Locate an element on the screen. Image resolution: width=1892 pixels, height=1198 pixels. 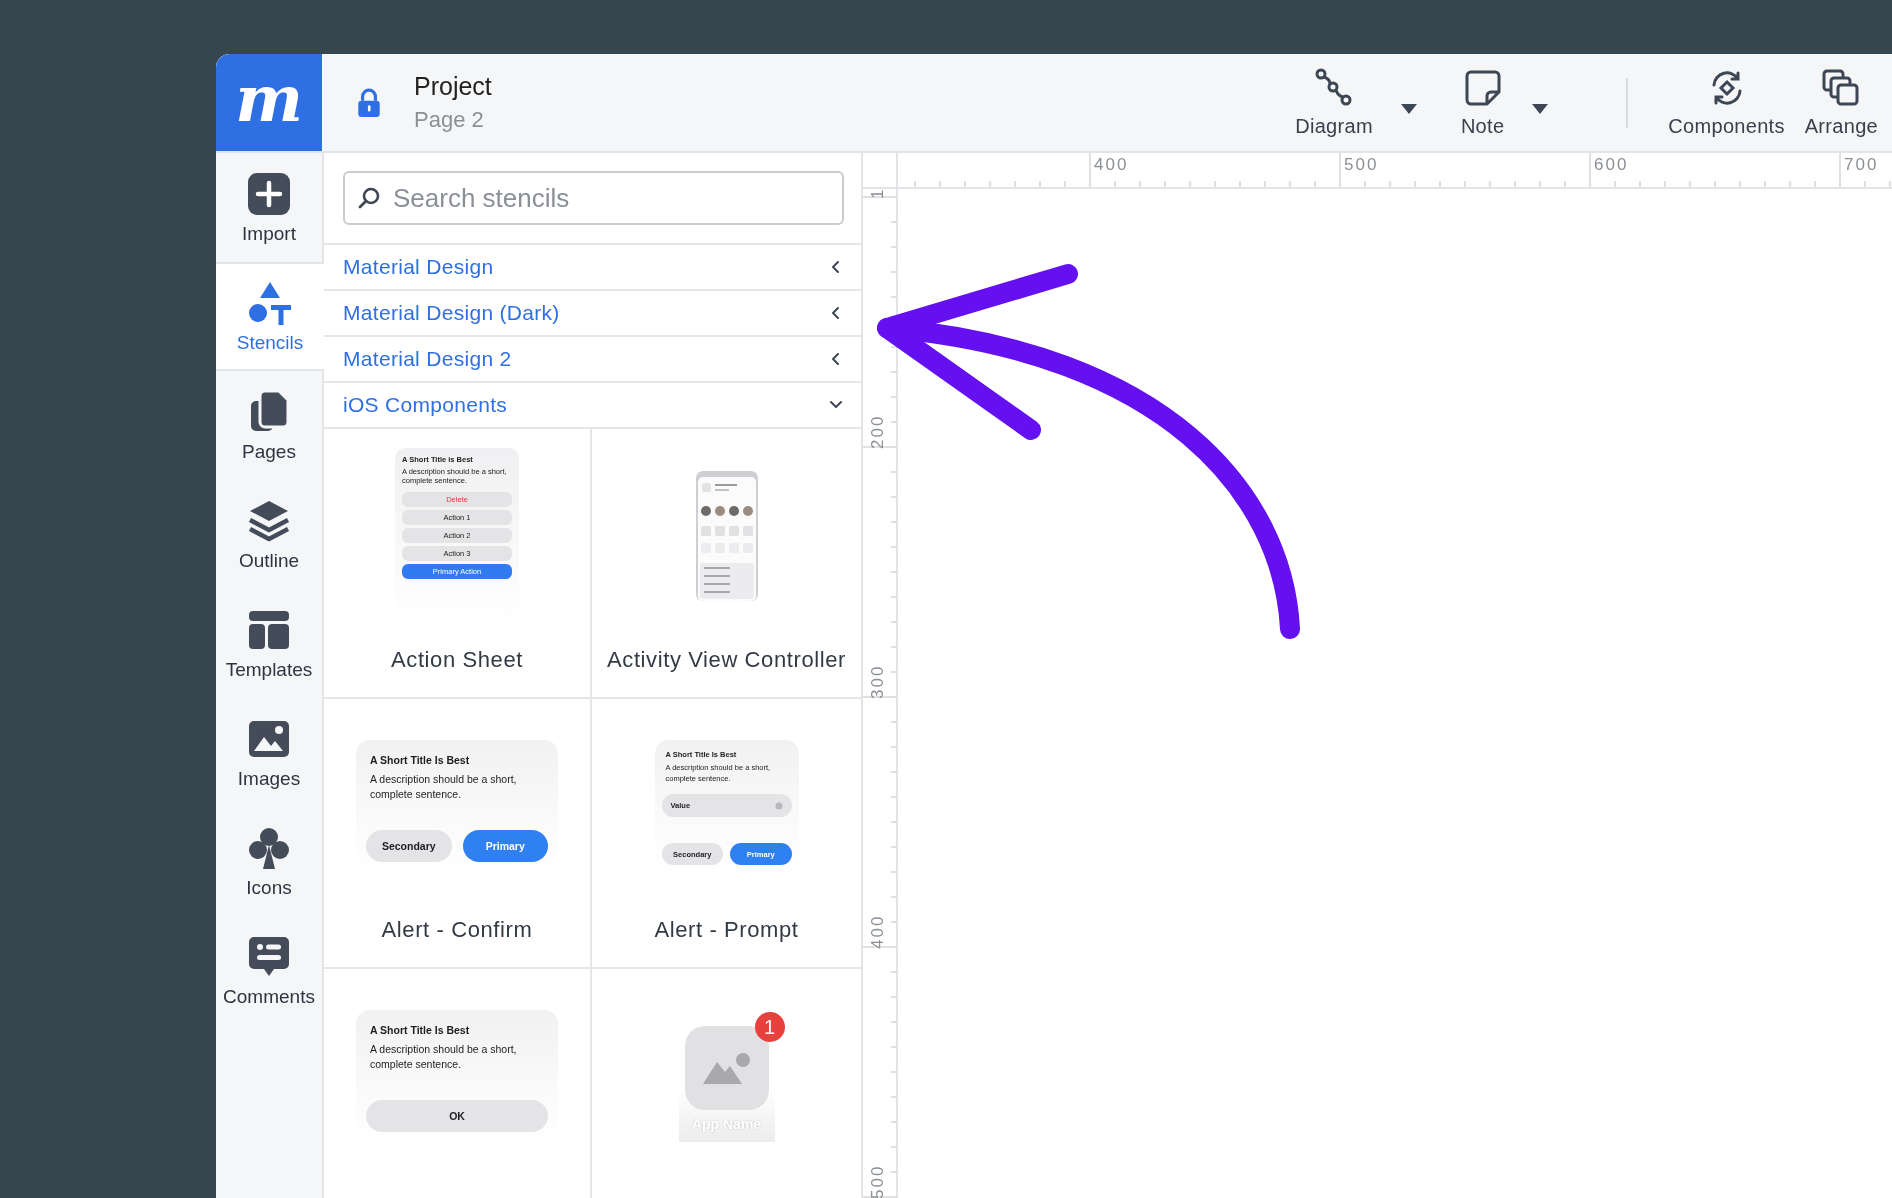
sidebar-tab: Import is located at coordinates (269, 207).